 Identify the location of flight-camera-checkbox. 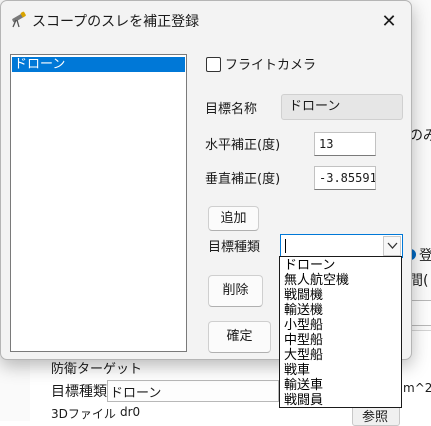
(213, 64).